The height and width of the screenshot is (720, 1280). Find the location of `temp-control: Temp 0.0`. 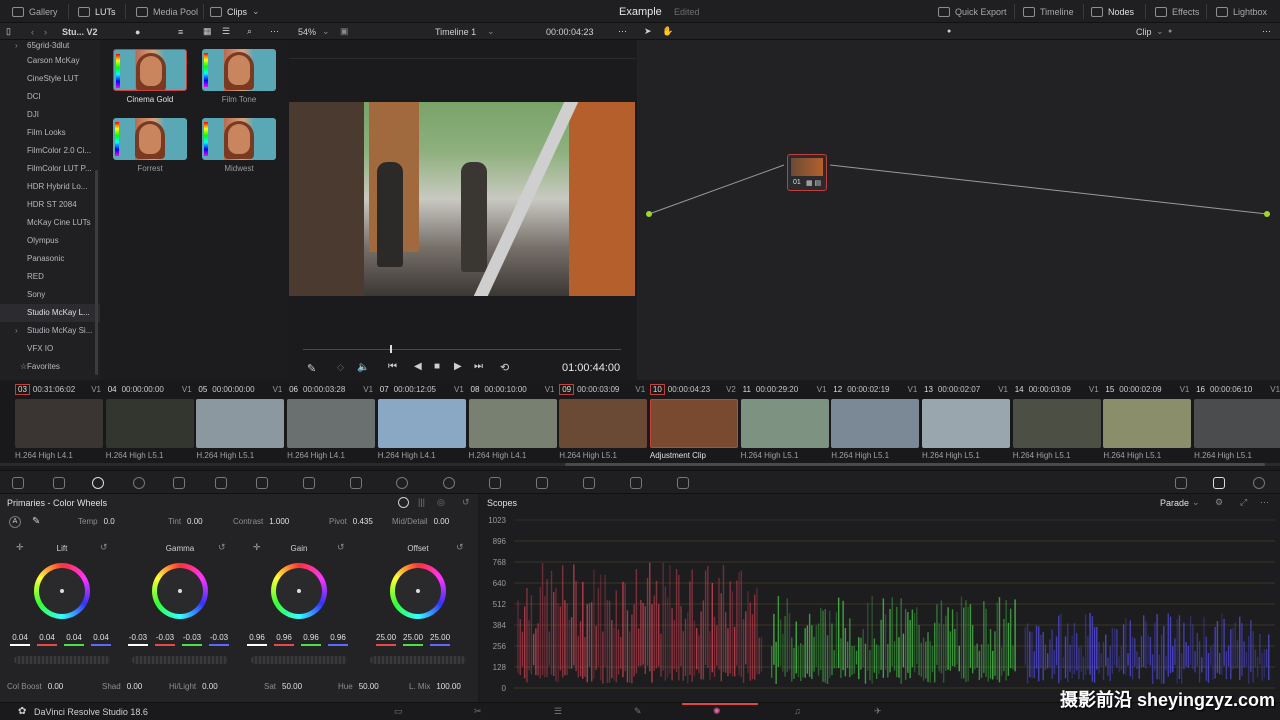

temp-control: Temp 0.0 is located at coordinates (96, 521).